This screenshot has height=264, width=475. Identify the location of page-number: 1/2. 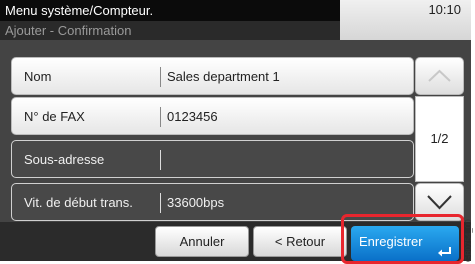
(439, 138).